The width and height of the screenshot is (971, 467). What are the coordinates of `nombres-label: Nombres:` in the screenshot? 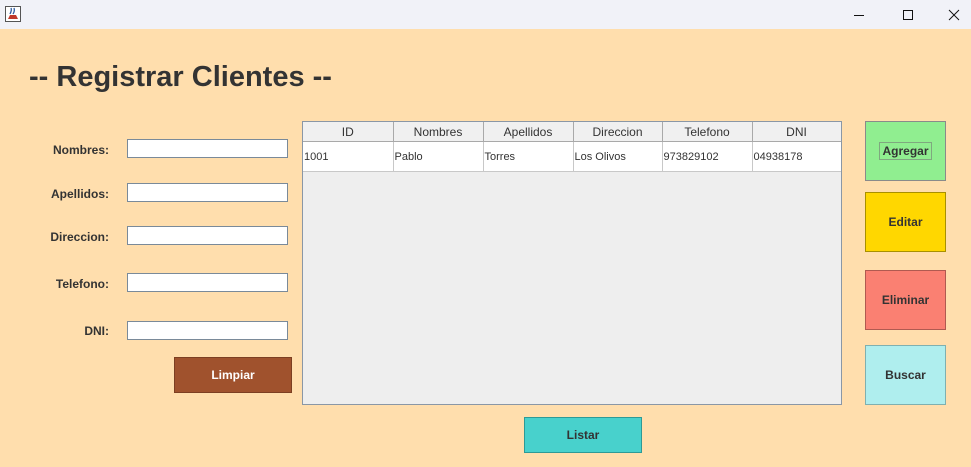 It's located at (80, 150).